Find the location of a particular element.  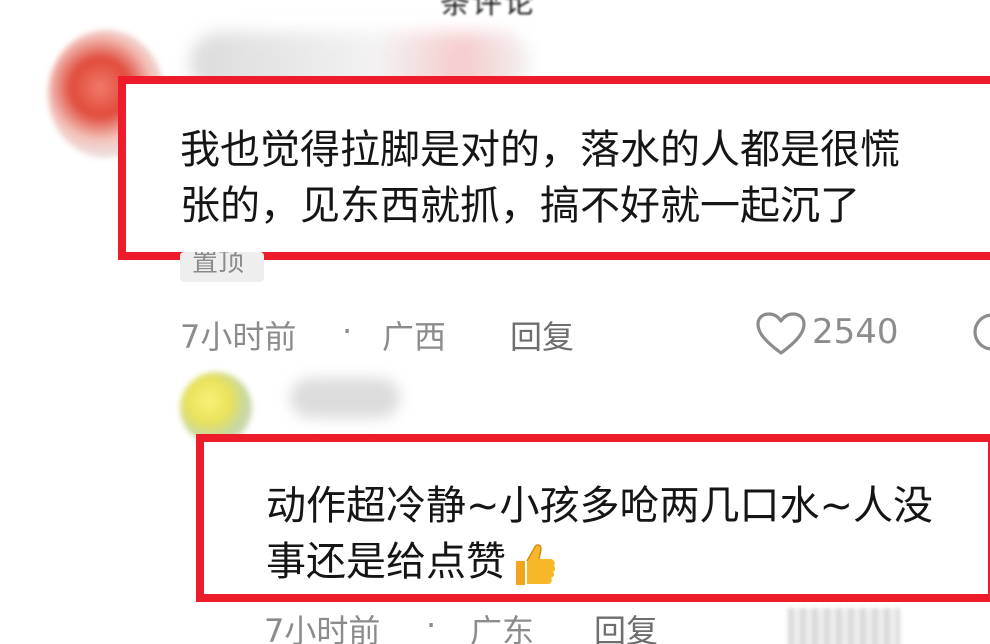

username-blurred is located at coordinates (345, 398).